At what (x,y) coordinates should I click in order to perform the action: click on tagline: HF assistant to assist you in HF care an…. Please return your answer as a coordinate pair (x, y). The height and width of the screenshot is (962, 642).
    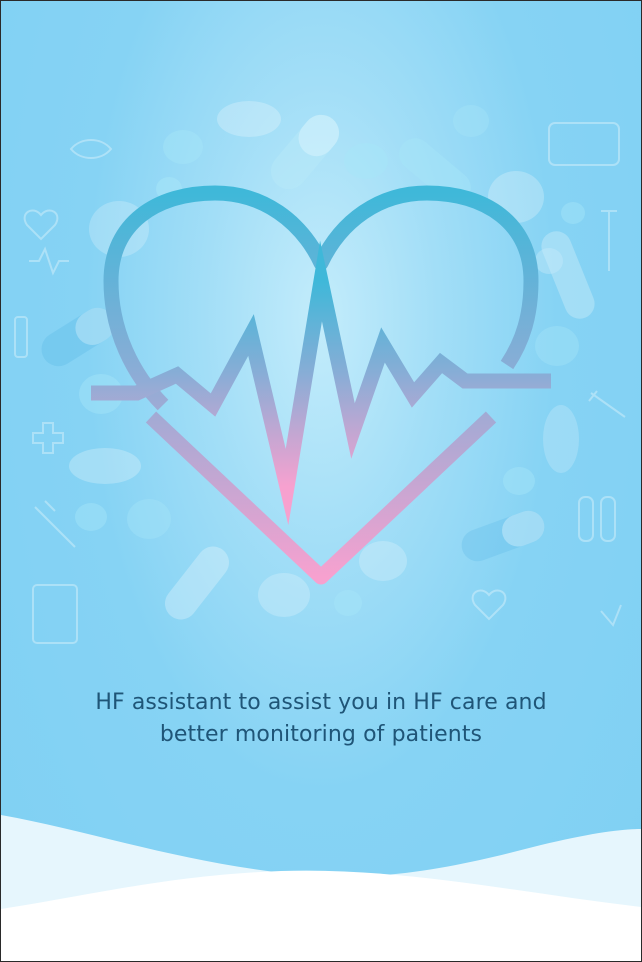
    Looking at the image, I should click on (321, 719).